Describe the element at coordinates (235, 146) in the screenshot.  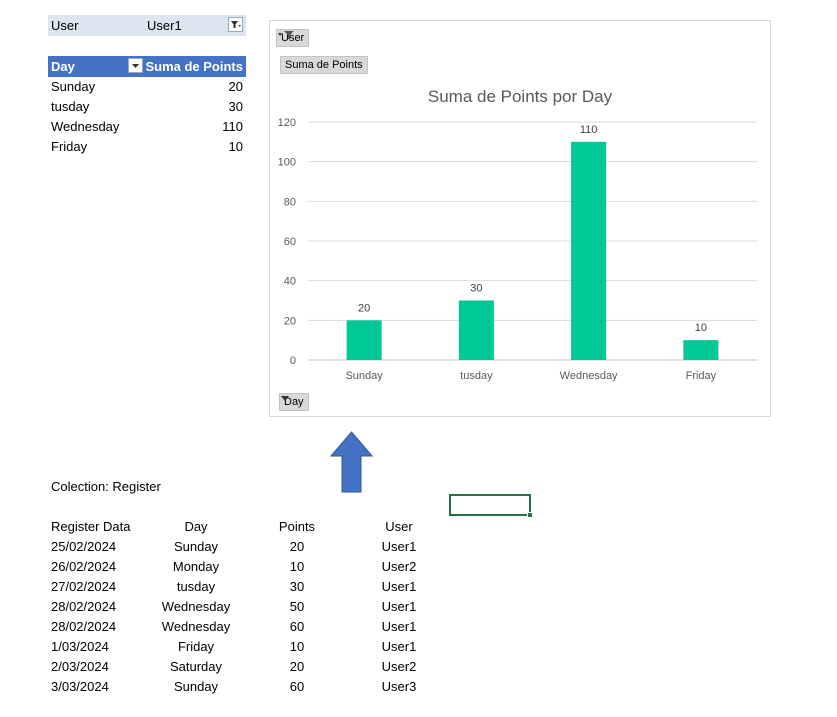
I see `pivot-points: 10` at that location.